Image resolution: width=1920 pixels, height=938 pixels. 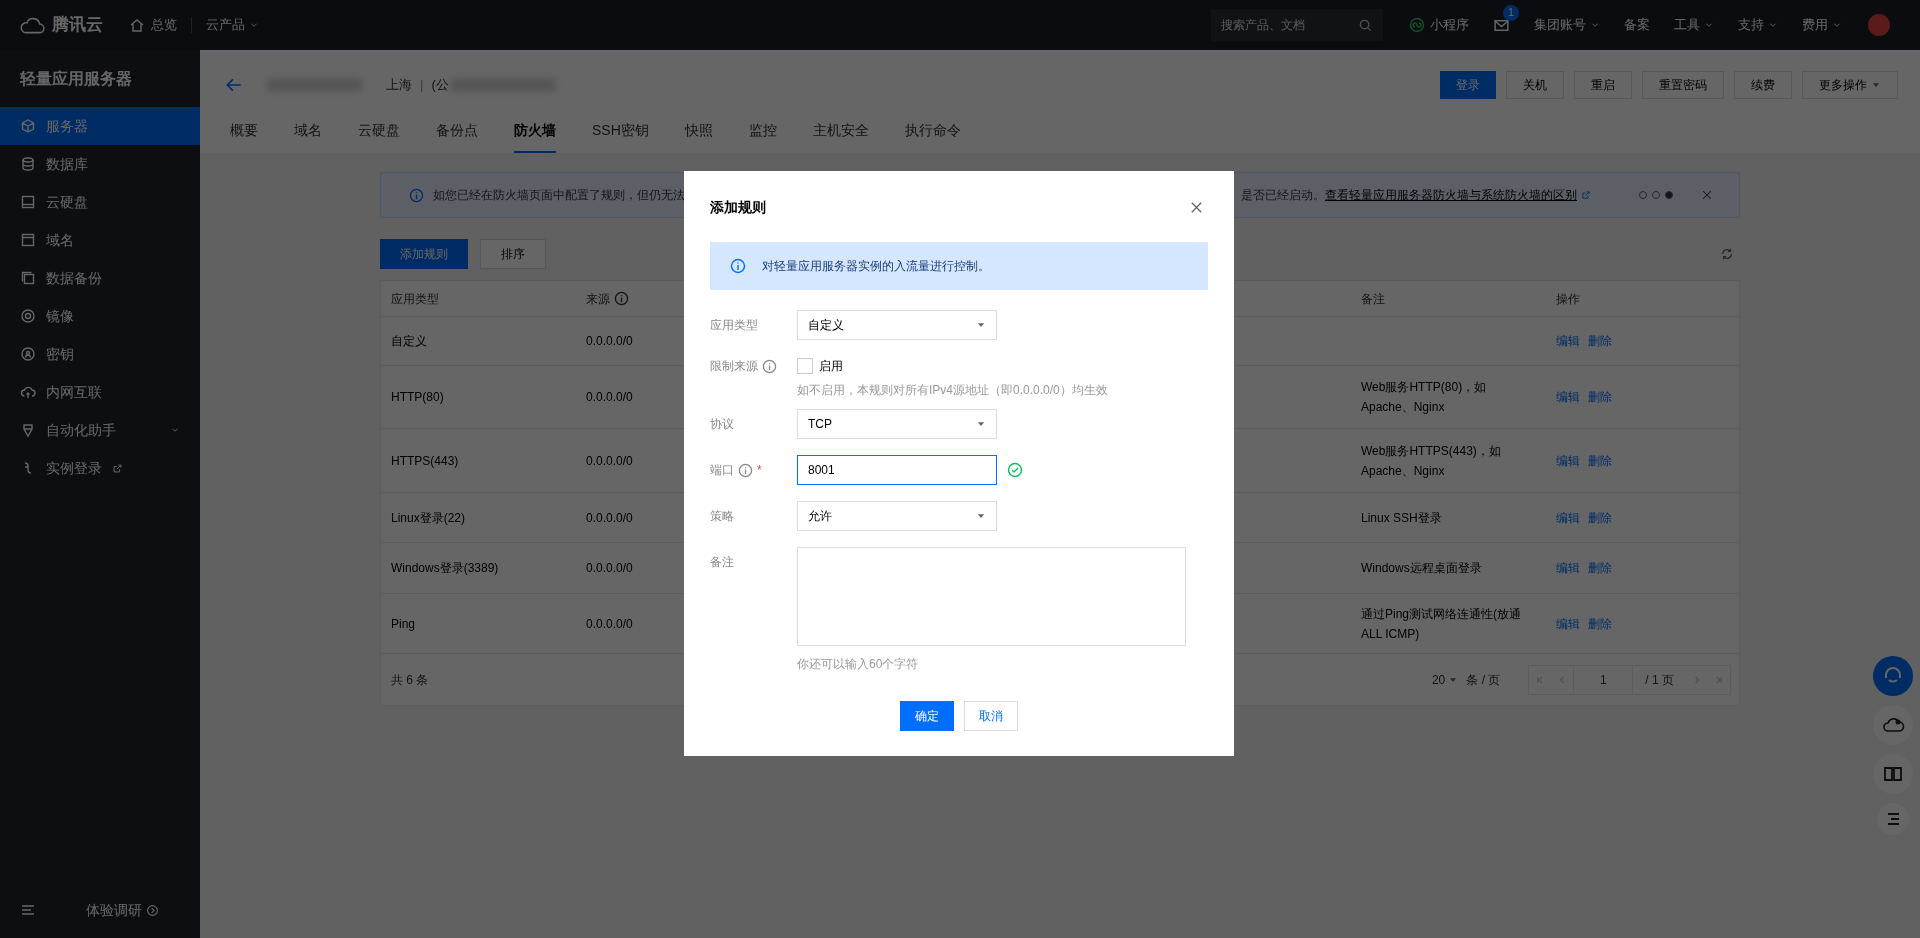 What do you see at coordinates (1707, 195) in the screenshot?
I see `close-icon` at bounding box center [1707, 195].